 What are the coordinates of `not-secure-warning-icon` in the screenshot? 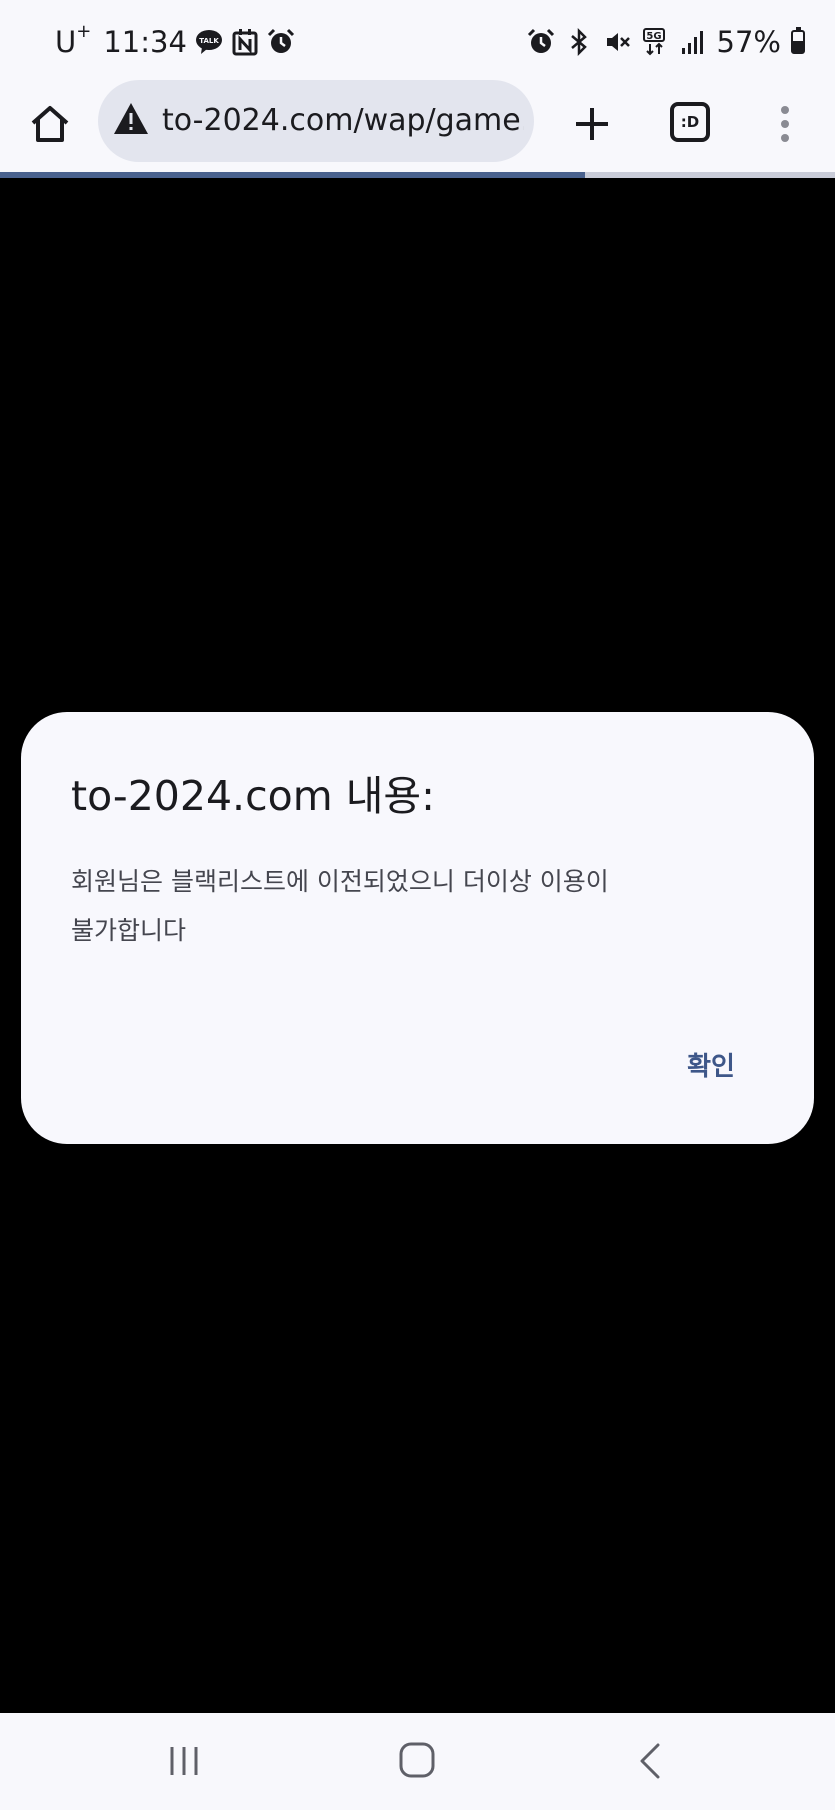 It's located at (131, 119).